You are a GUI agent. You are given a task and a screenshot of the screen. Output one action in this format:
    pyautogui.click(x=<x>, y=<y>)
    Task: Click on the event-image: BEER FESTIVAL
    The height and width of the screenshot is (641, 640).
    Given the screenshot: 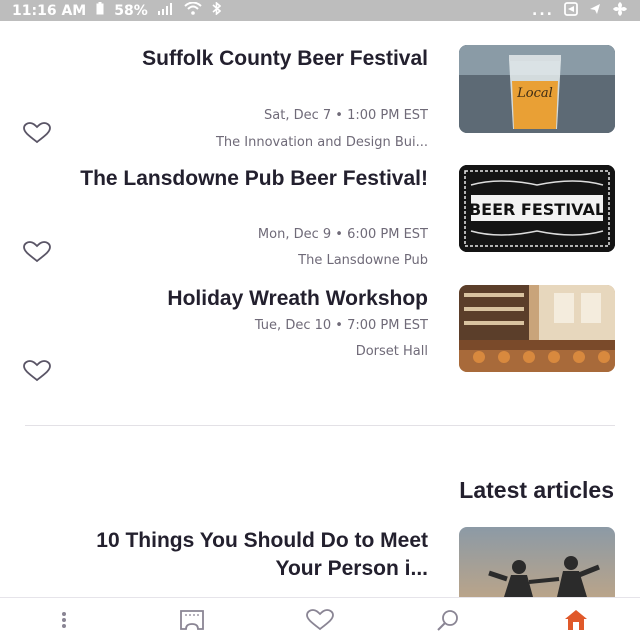 What is the action you would take?
    pyautogui.click(x=537, y=208)
    